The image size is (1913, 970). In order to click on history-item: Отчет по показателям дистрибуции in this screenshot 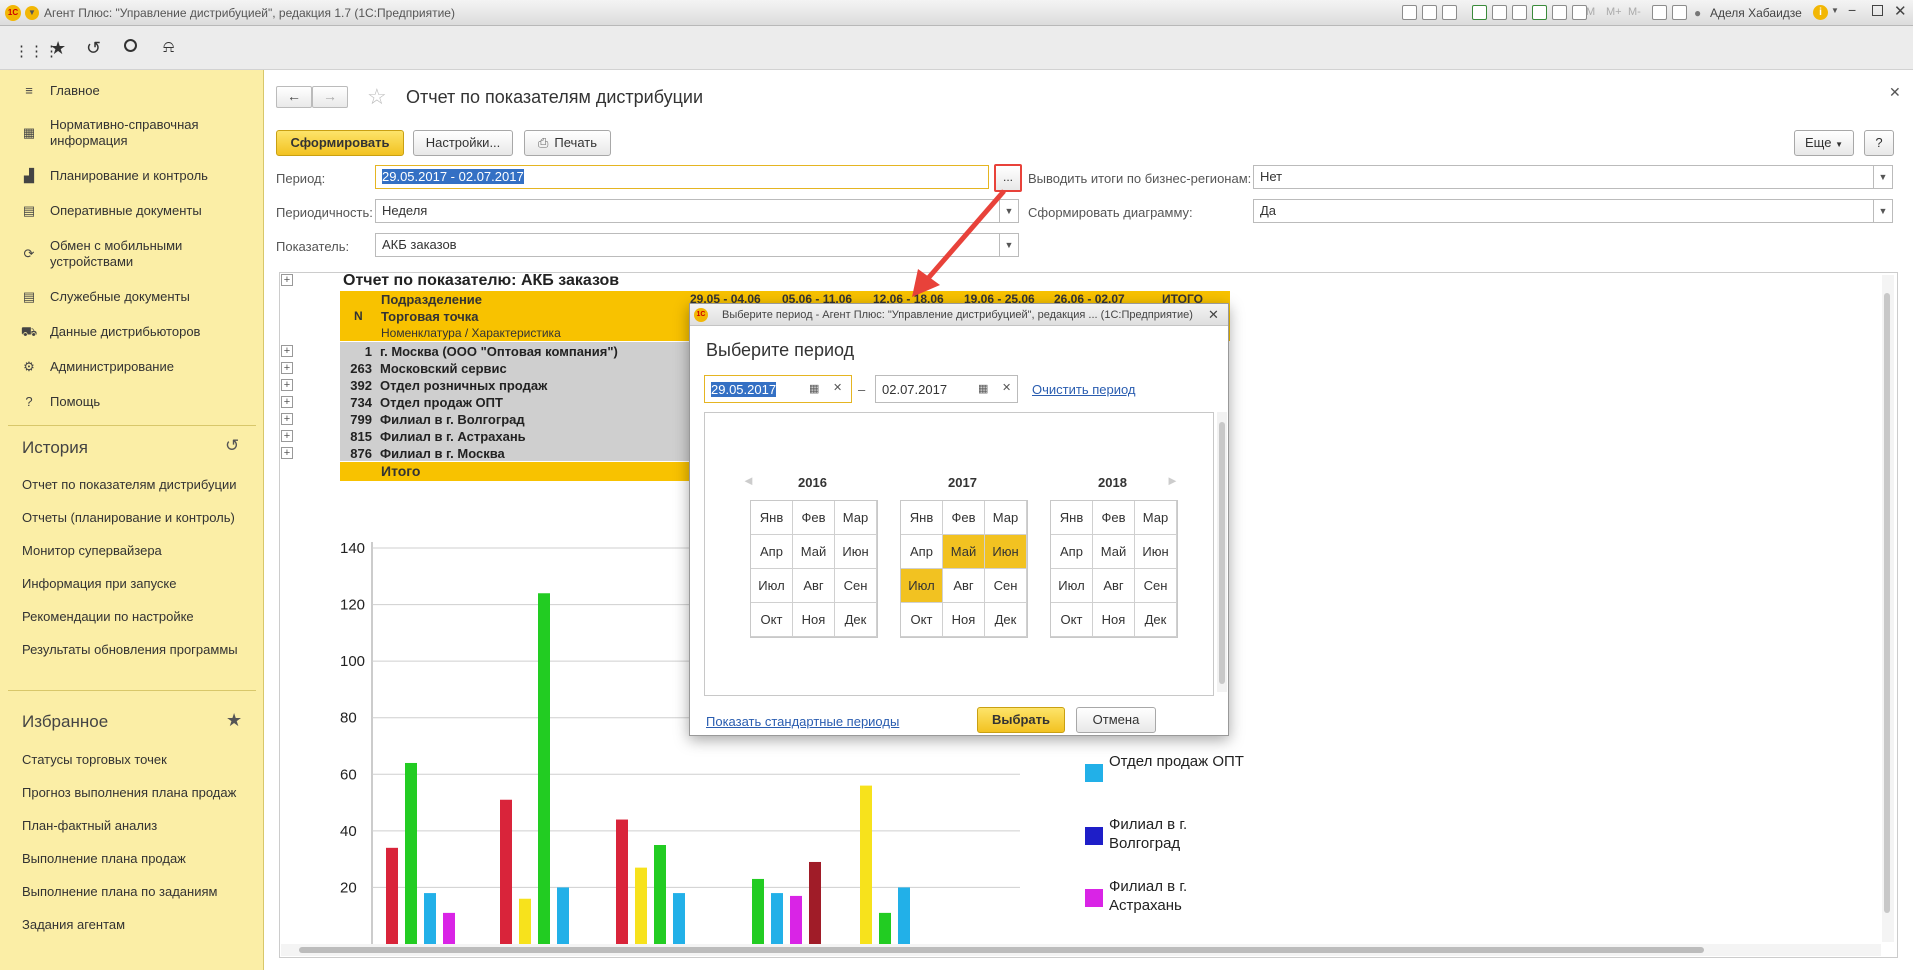, I will do `click(129, 484)`.